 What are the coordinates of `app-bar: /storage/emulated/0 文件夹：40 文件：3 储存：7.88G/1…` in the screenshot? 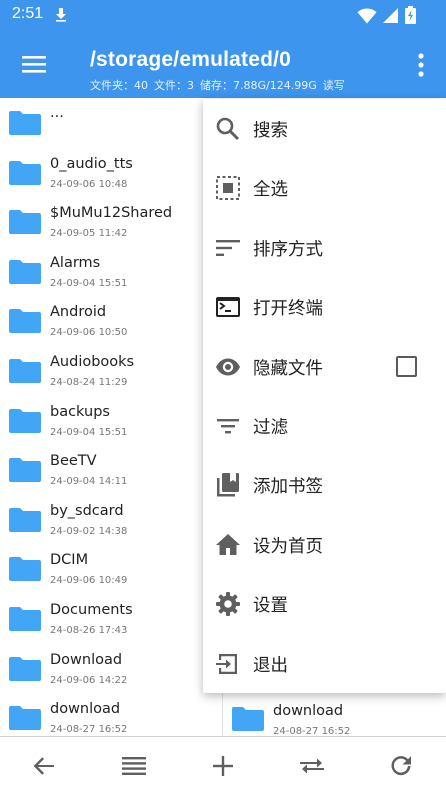 It's located at (223, 64).